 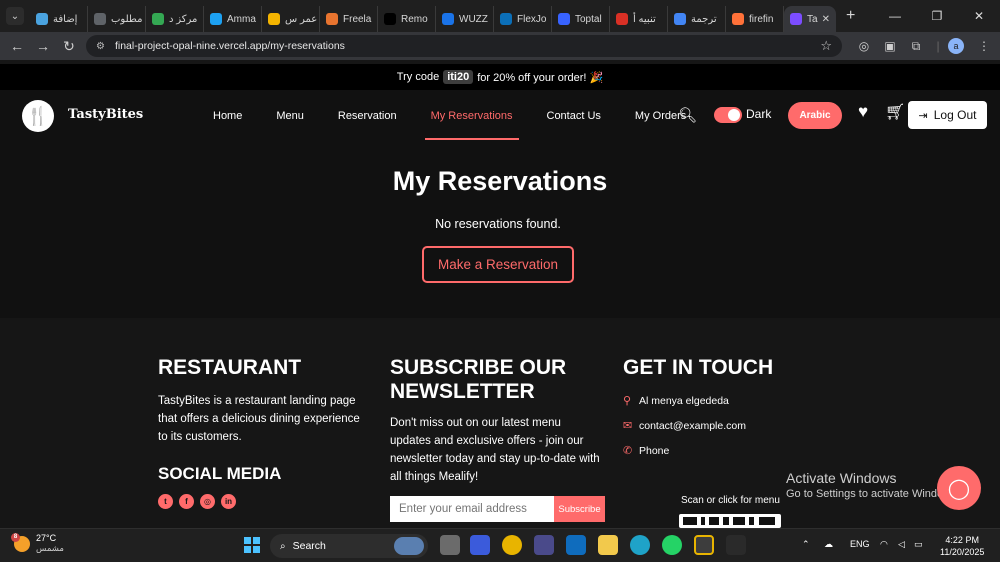 I want to click on heart-icon: ♥, so click(x=863, y=112).